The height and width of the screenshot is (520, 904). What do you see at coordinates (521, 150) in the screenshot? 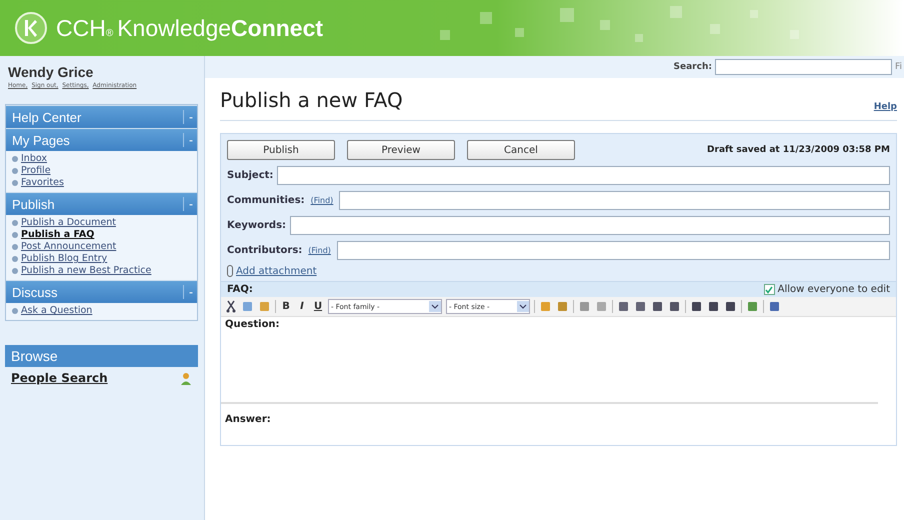
I see `form-button: Cancel` at bounding box center [521, 150].